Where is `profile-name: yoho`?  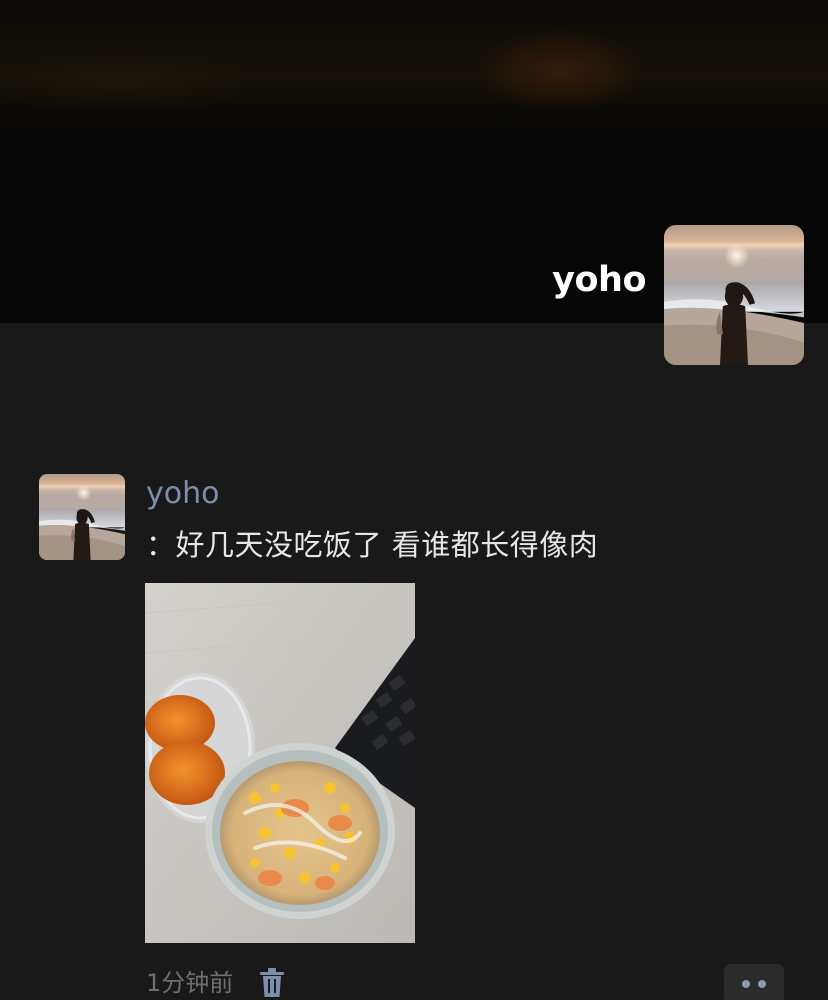 profile-name: yoho is located at coordinates (599, 280).